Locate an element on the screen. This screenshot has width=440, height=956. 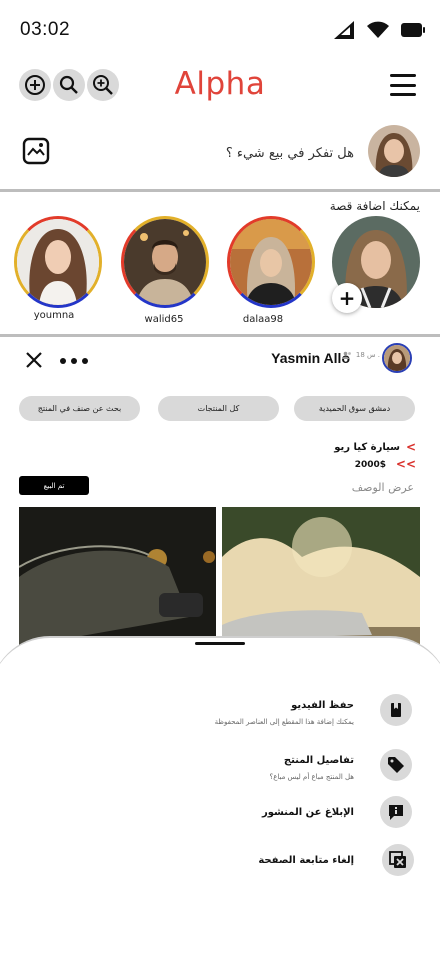
product-price: 2000$ is located at coordinates (370, 465).